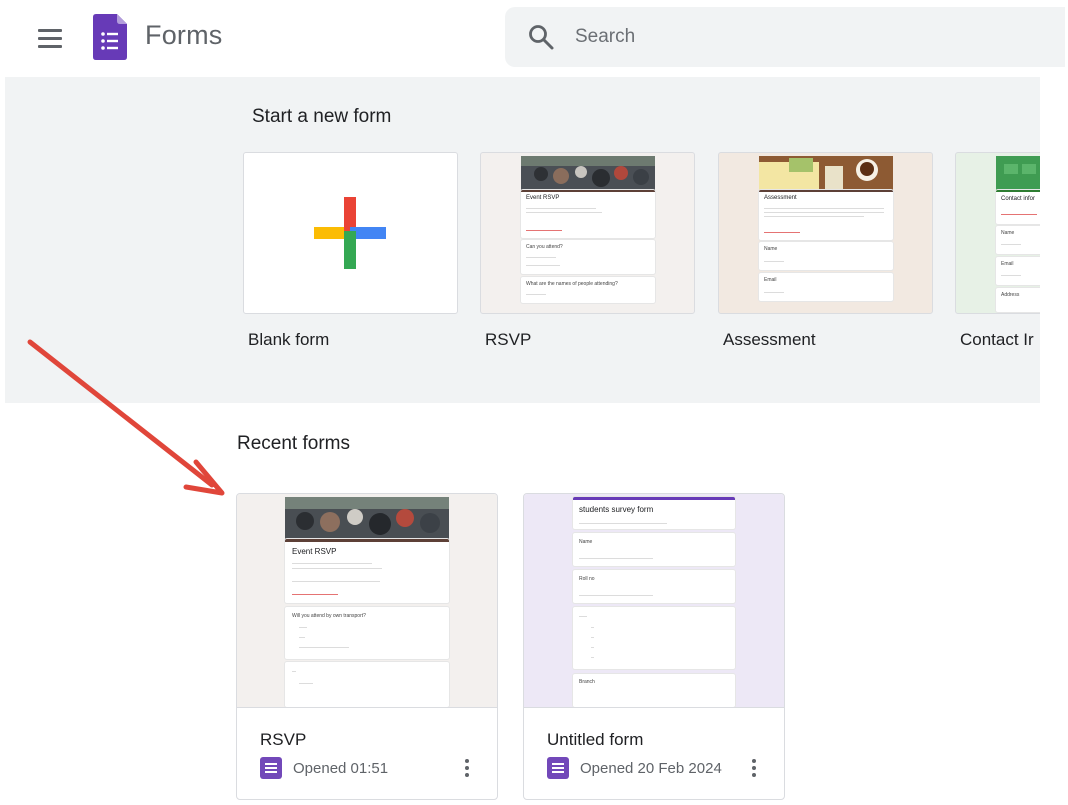 Image resolution: width=1068 pixels, height=805 pixels. I want to click on plus-icon, so click(350, 233).